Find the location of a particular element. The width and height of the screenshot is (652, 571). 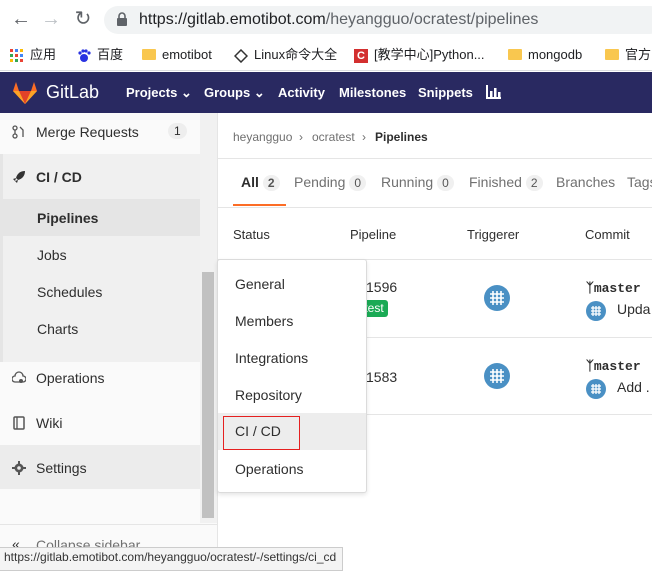

url-host: https://gitlab.emotibot.com is located at coordinates (232, 19).